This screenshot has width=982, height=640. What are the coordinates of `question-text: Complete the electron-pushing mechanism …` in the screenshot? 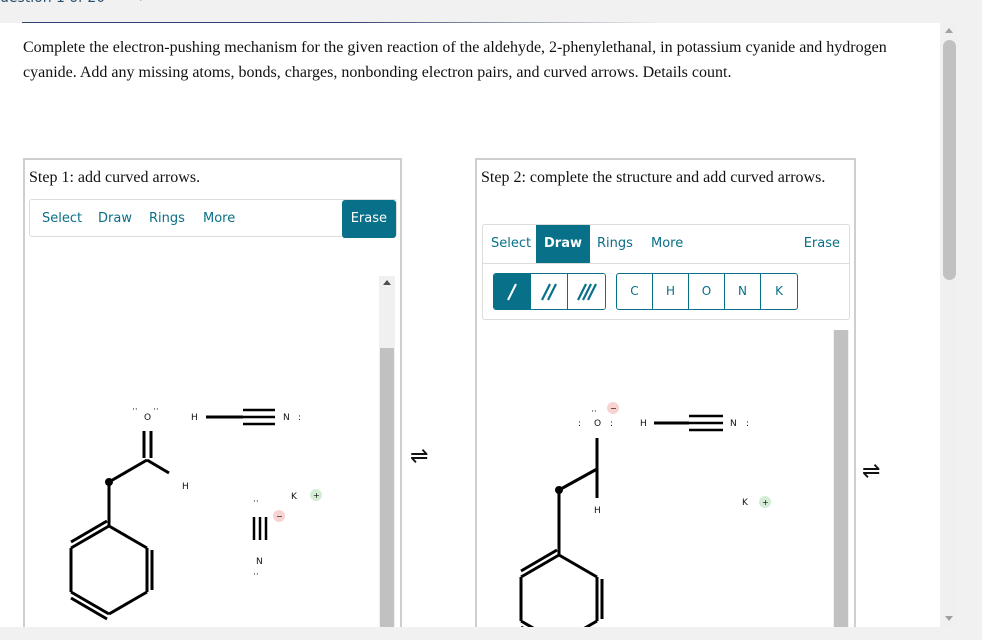 It's located at (455, 60).